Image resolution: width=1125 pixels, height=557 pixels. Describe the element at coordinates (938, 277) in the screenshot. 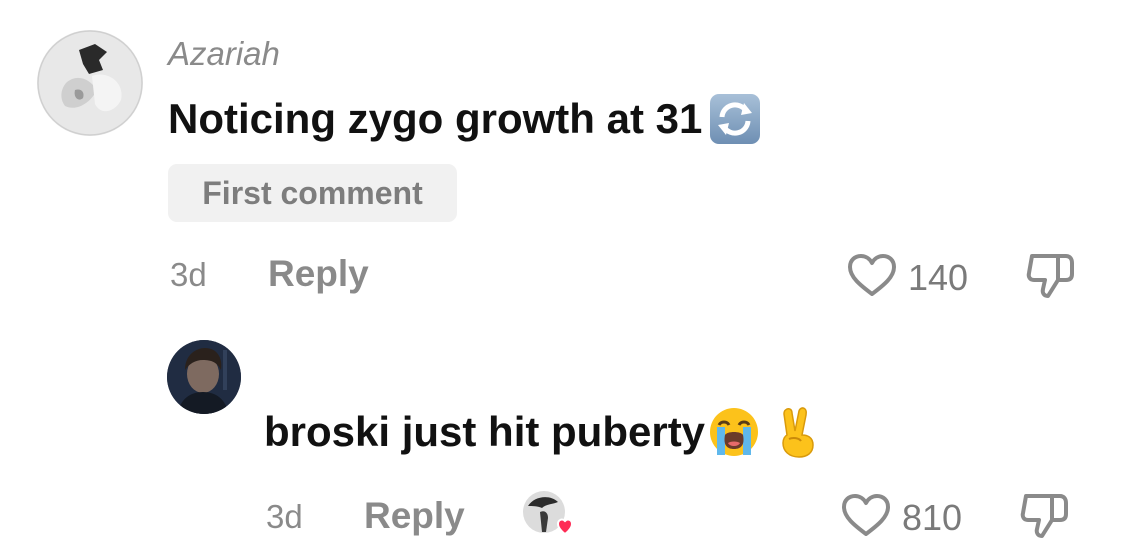

I see `like-count: 140` at that location.